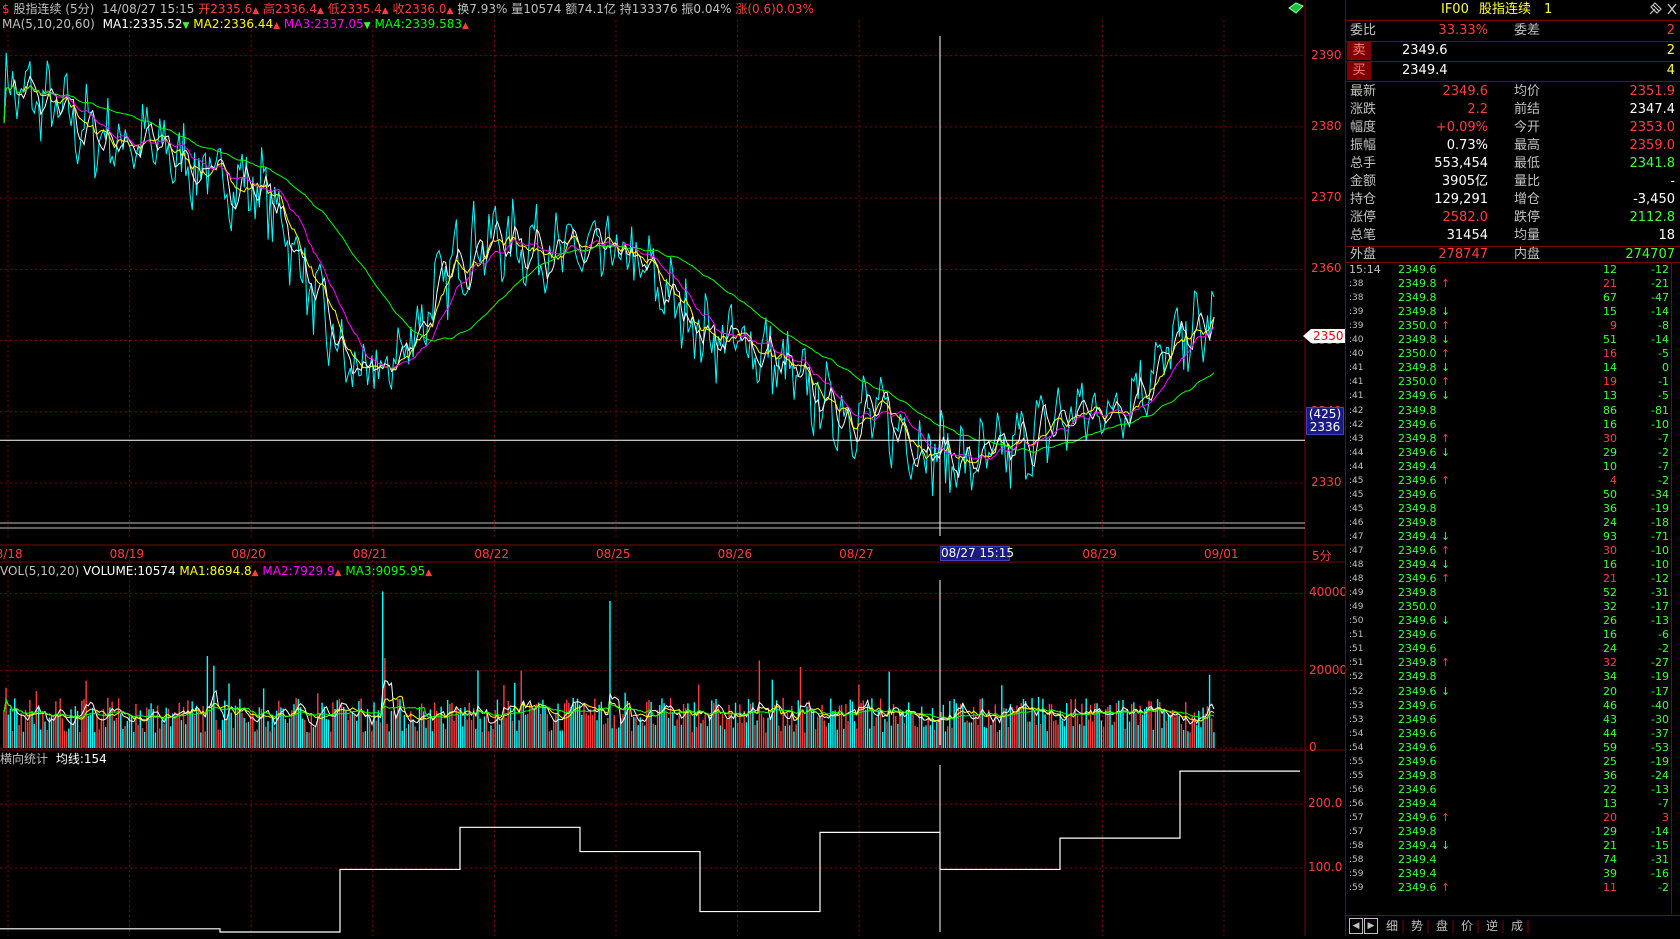 The image size is (1680, 939). What do you see at coordinates (1417, 607) in the screenshot?
I see `tick-price: 2350.0` at bounding box center [1417, 607].